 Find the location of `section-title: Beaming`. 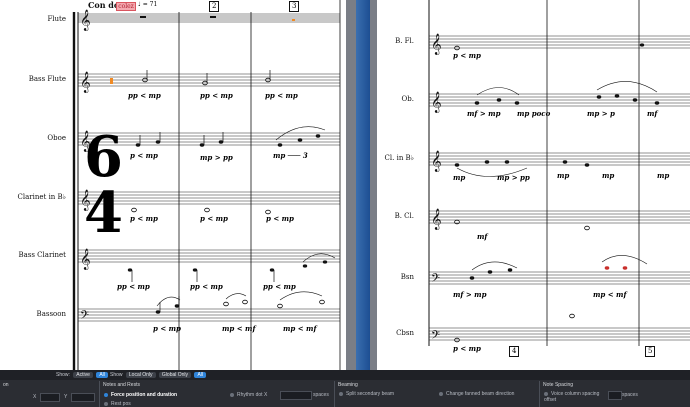

section-title: Beaming is located at coordinates (348, 385).